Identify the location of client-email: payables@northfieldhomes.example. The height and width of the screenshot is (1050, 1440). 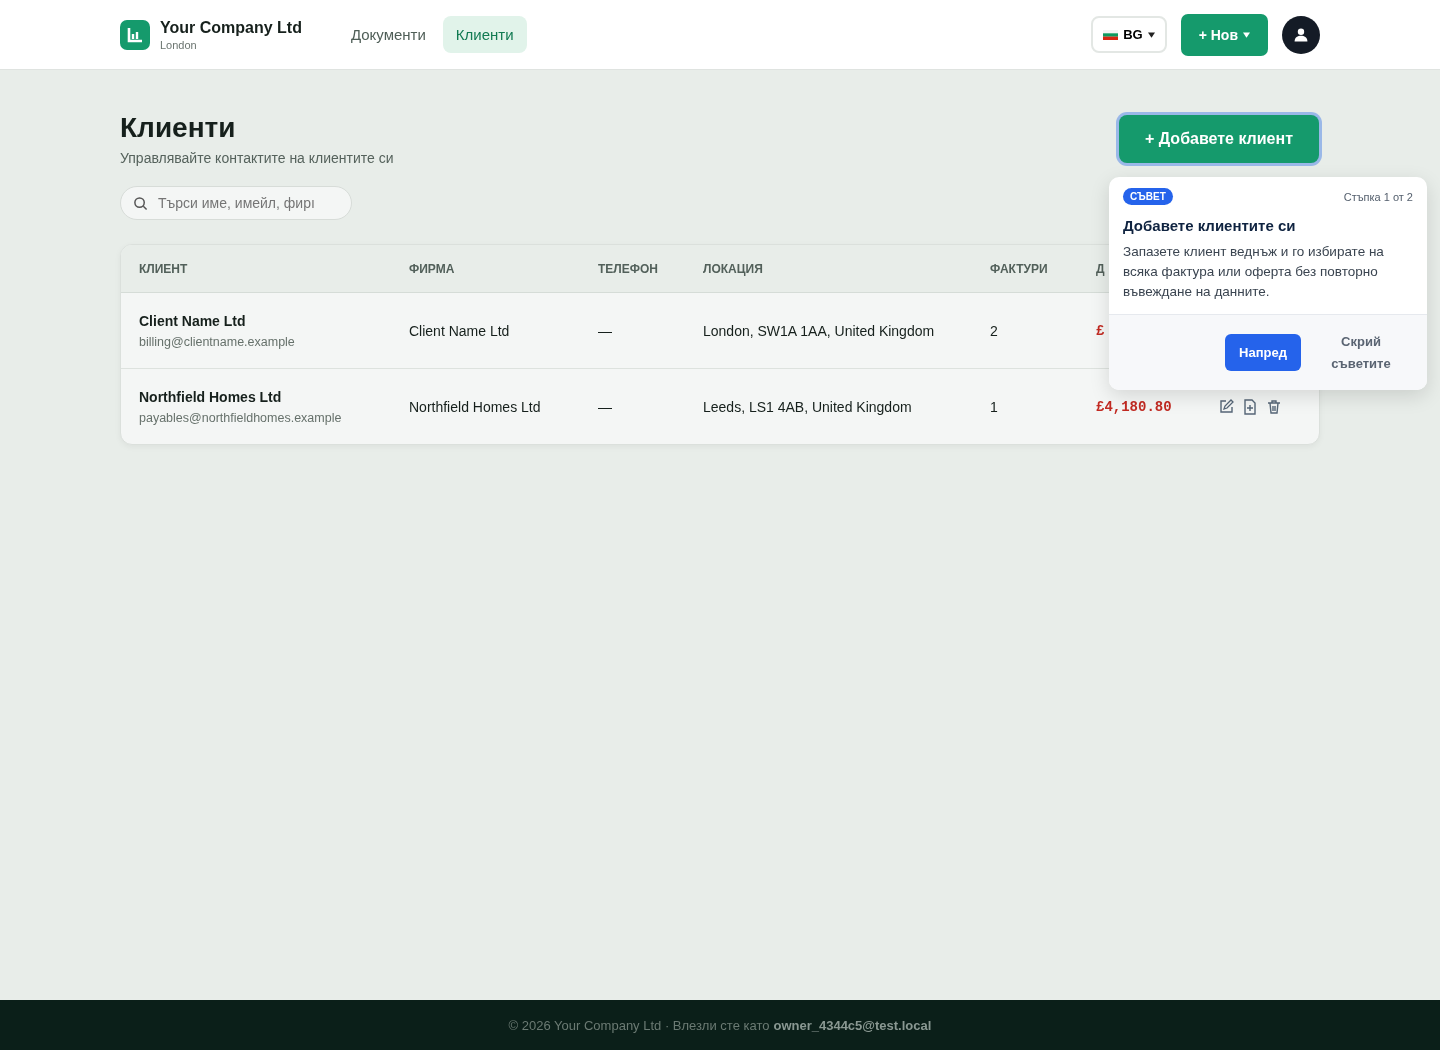
(241, 417).